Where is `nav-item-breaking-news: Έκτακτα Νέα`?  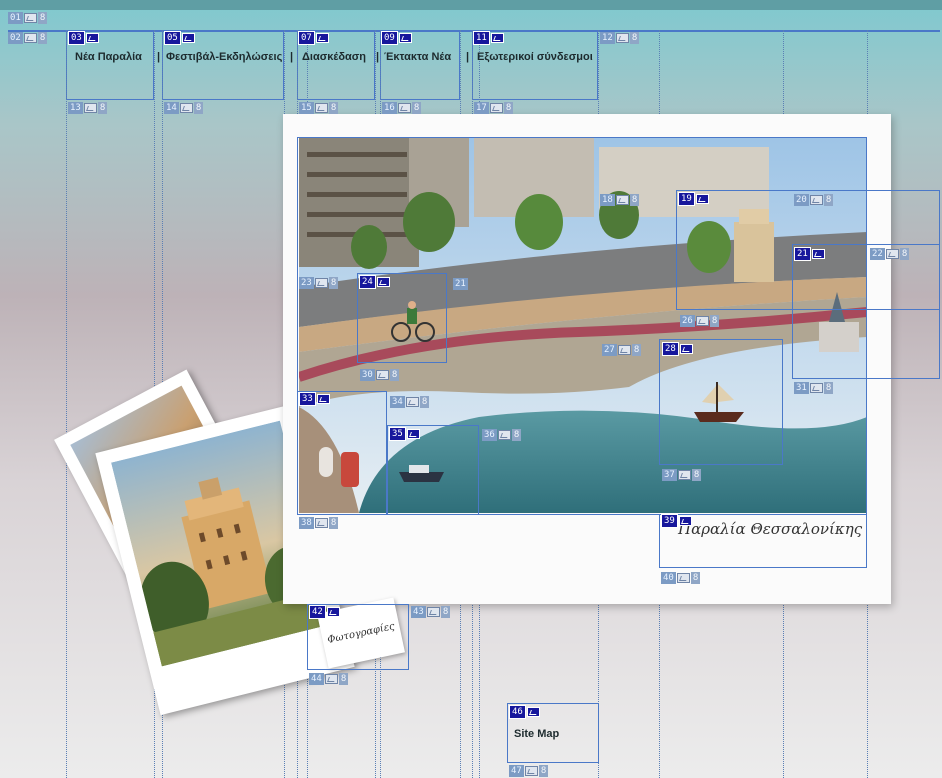
nav-item-breaking-news: Έκτακτα Νέα is located at coordinates (417, 57).